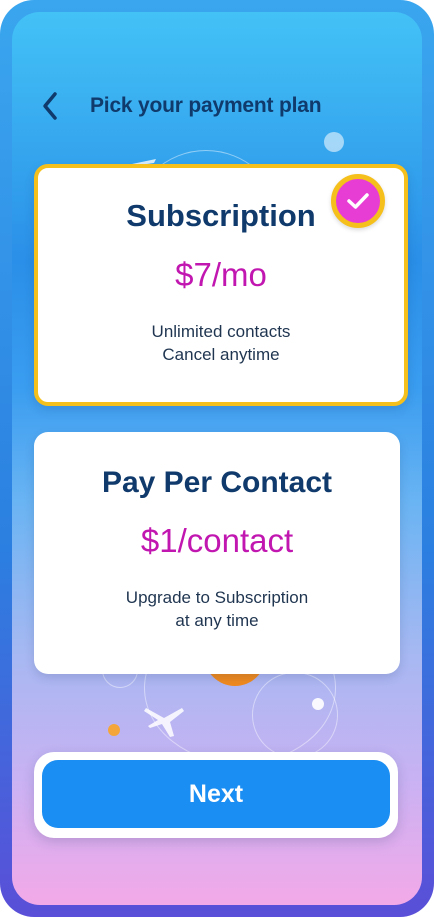 This screenshot has height=917, width=434. Describe the element at coordinates (217, 597) in the screenshot. I see `plan-description-line: Upgrade to Subscription` at that location.